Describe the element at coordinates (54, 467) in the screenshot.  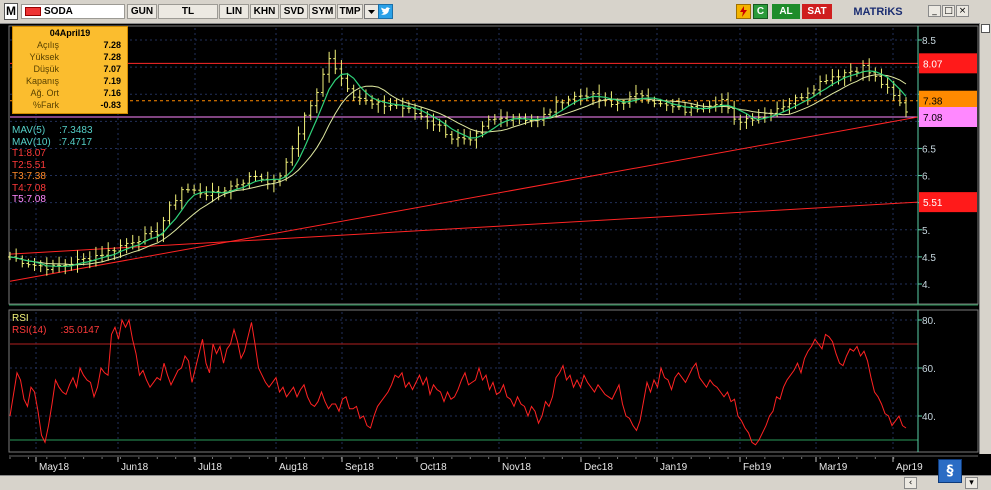
I see `month-label: May18` at that location.